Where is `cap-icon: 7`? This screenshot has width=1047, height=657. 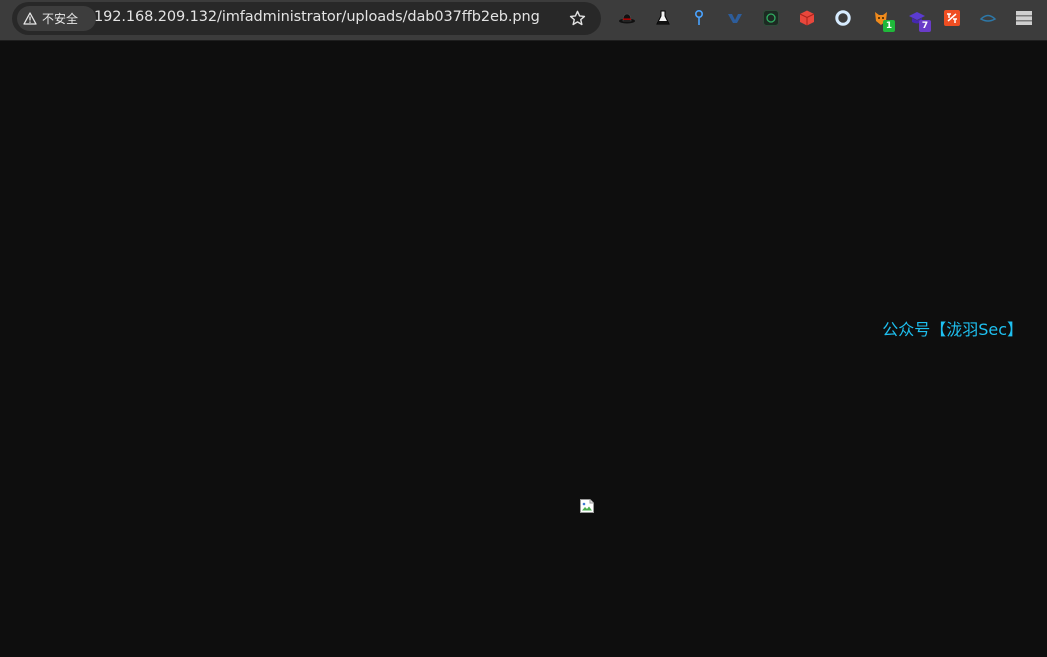
cap-icon: 7 is located at coordinates (919, 20).